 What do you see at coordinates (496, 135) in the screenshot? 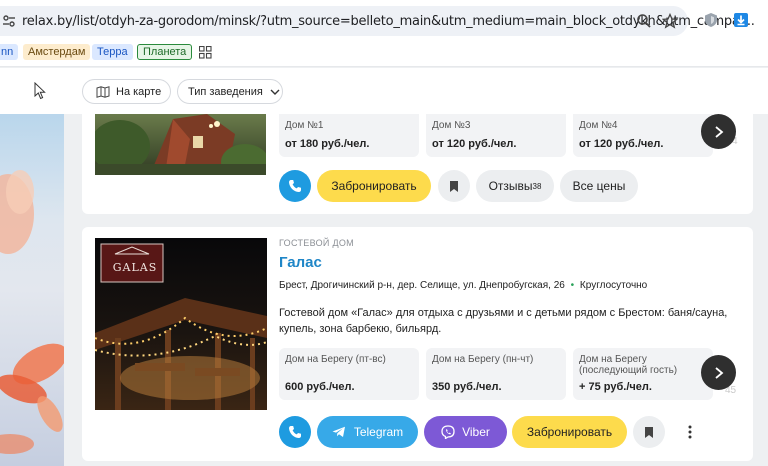
I see `price-option: Дом №3 от 120 руб./чел.` at bounding box center [496, 135].